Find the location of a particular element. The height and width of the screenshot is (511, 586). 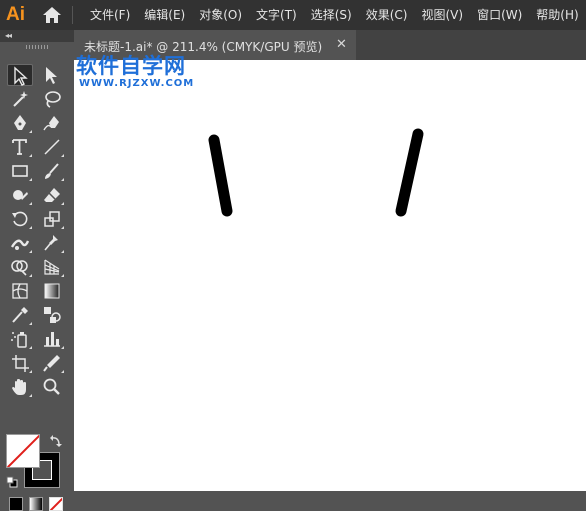

paintbrush-tool-icon is located at coordinates (52, 171).